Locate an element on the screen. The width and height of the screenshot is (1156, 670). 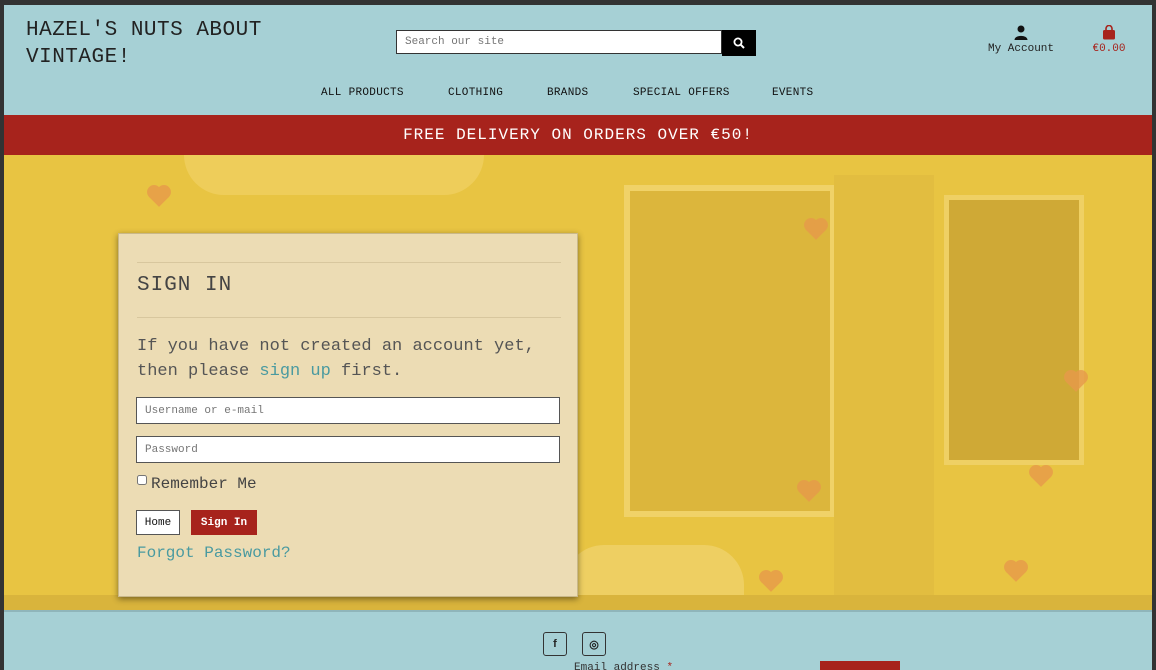
search-input is located at coordinates (559, 42).